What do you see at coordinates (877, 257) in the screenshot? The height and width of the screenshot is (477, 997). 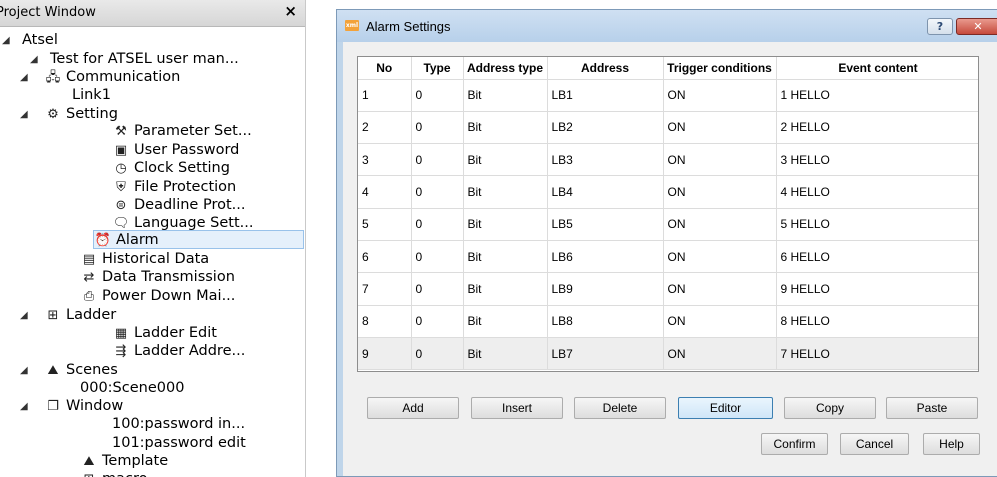 I see `cell-event-content: 6 HELLO` at bounding box center [877, 257].